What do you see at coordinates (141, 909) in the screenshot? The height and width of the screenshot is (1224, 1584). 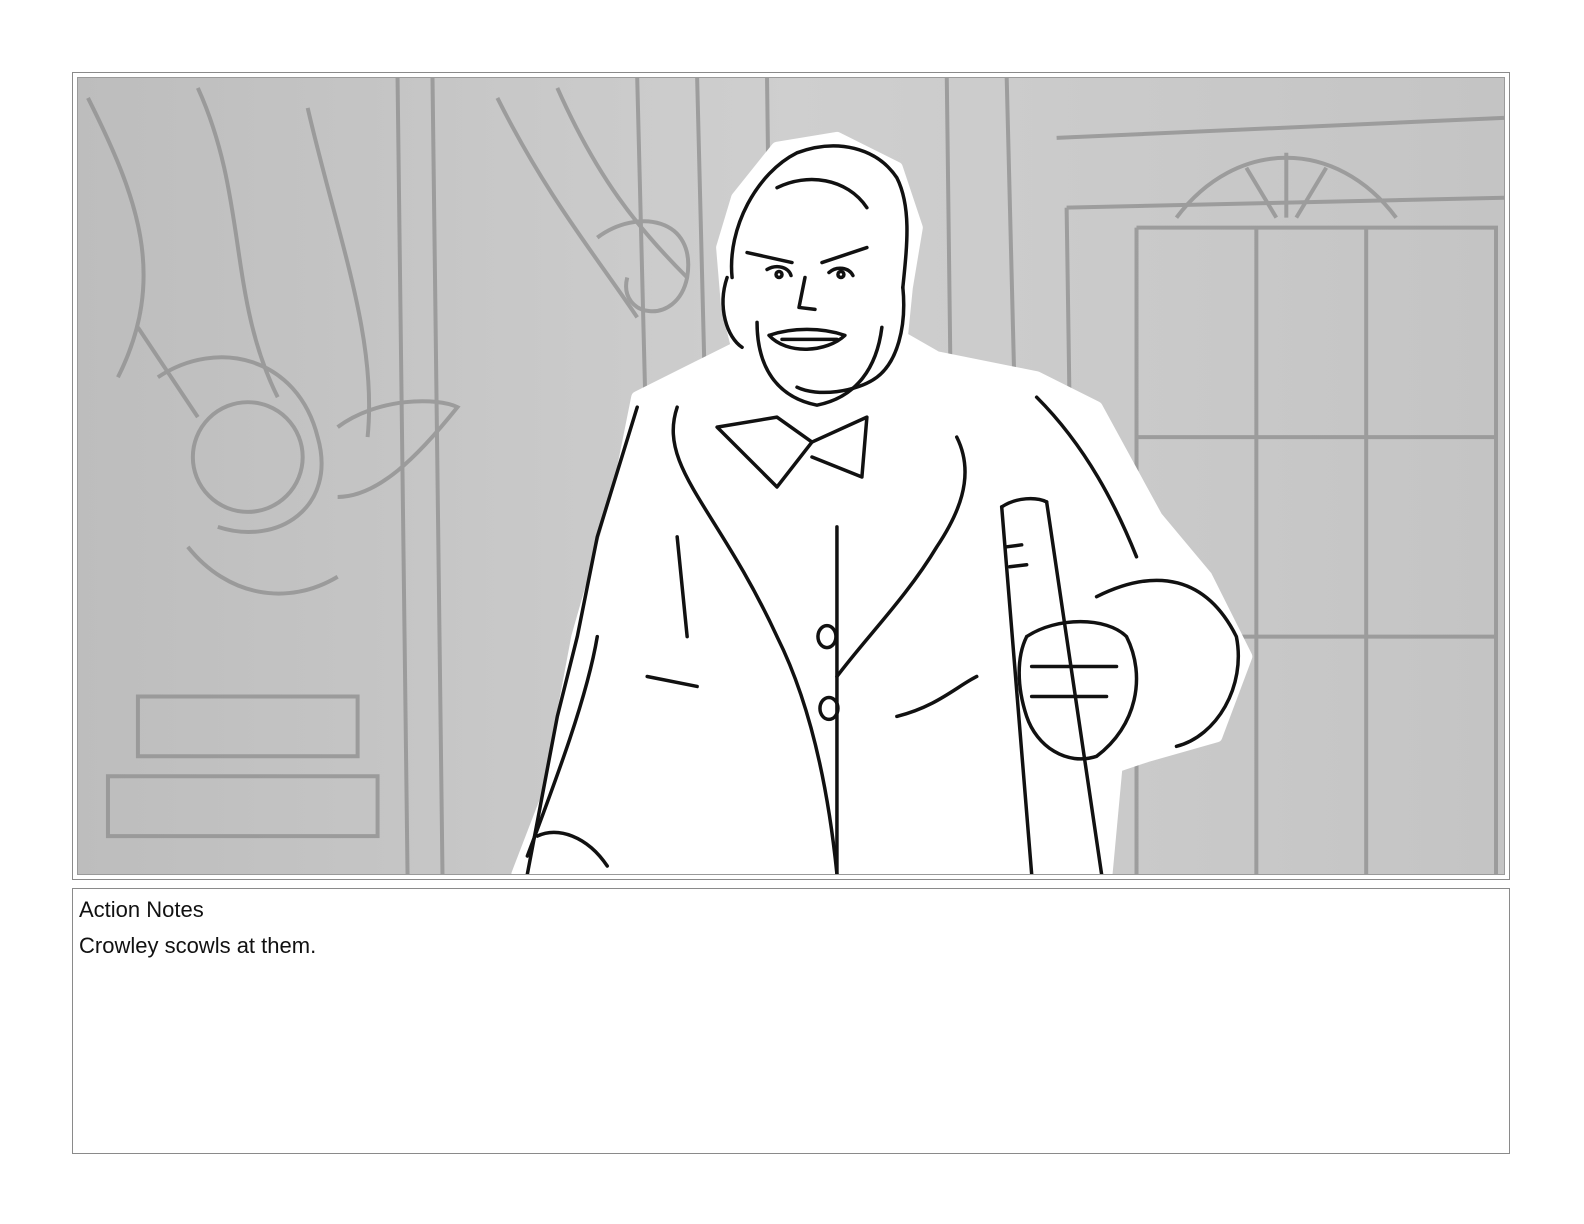 I see `action-notes-heading: Action Notes` at bounding box center [141, 909].